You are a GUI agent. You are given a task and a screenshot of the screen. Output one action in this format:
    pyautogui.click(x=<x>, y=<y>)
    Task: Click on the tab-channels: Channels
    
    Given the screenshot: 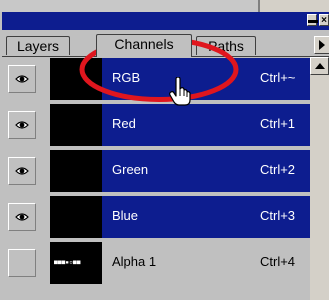 What is the action you would take?
    pyautogui.click(x=144, y=45)
    